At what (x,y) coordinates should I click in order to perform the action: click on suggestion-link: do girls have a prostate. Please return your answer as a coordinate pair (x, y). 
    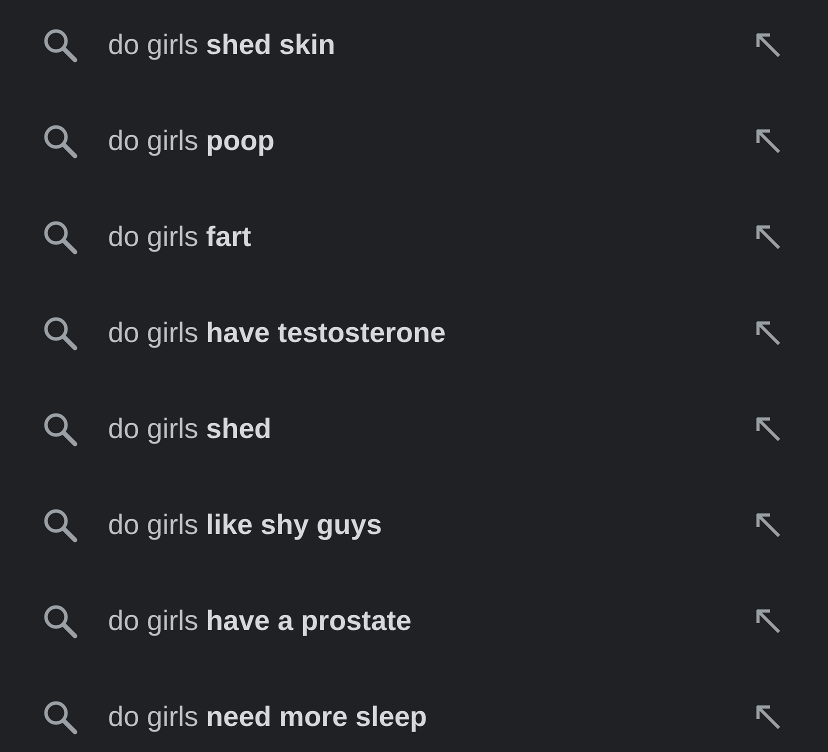
    Looking at the image, I should click on (260, 621).